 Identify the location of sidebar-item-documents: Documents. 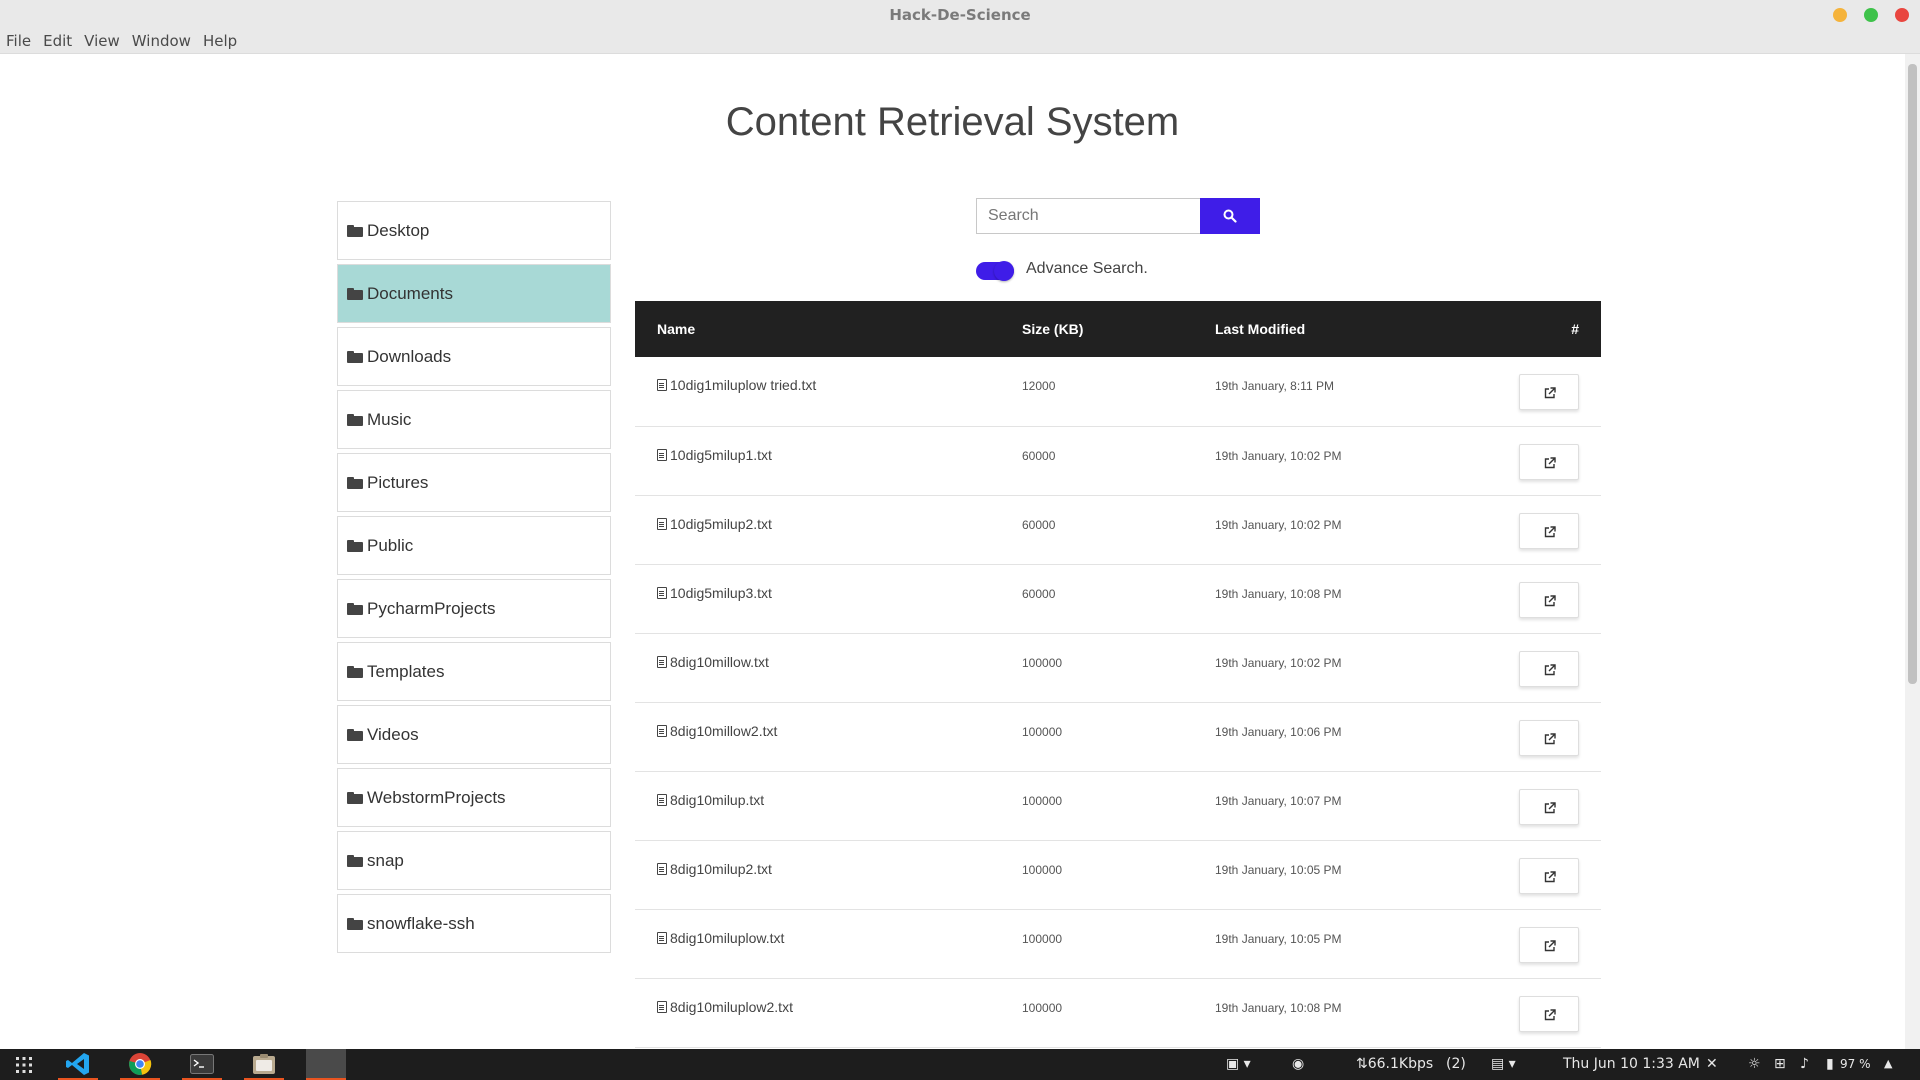
(474, 293).